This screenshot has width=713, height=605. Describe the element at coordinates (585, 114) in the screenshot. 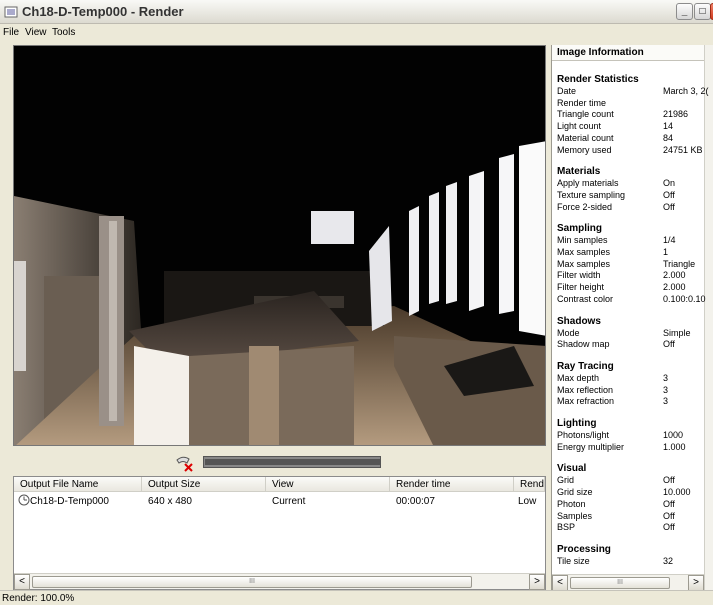

I see `info-row-label: Triangle count` at that location.